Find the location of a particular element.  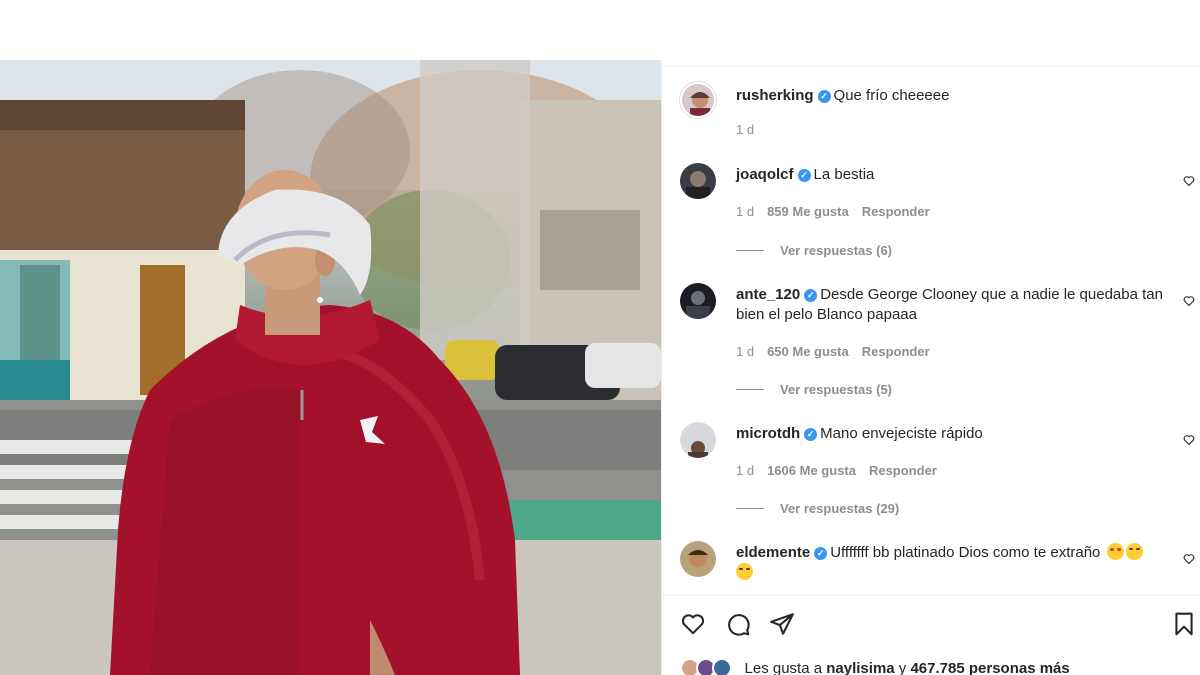

comment-body: La bestia is located at coordinates (844, 174).